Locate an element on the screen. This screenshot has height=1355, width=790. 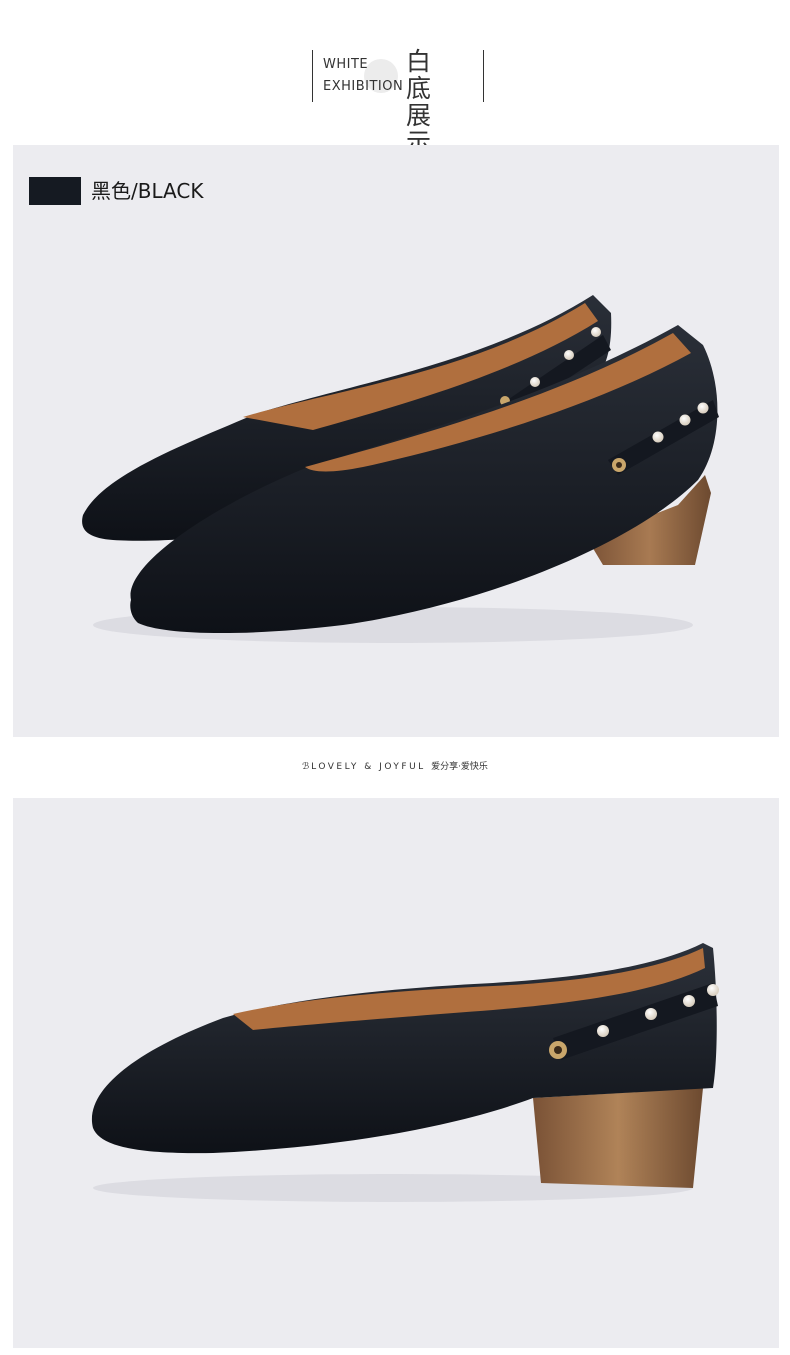
header-english-title: WHITE EXHIBITION is located at coordinates (363, 76).